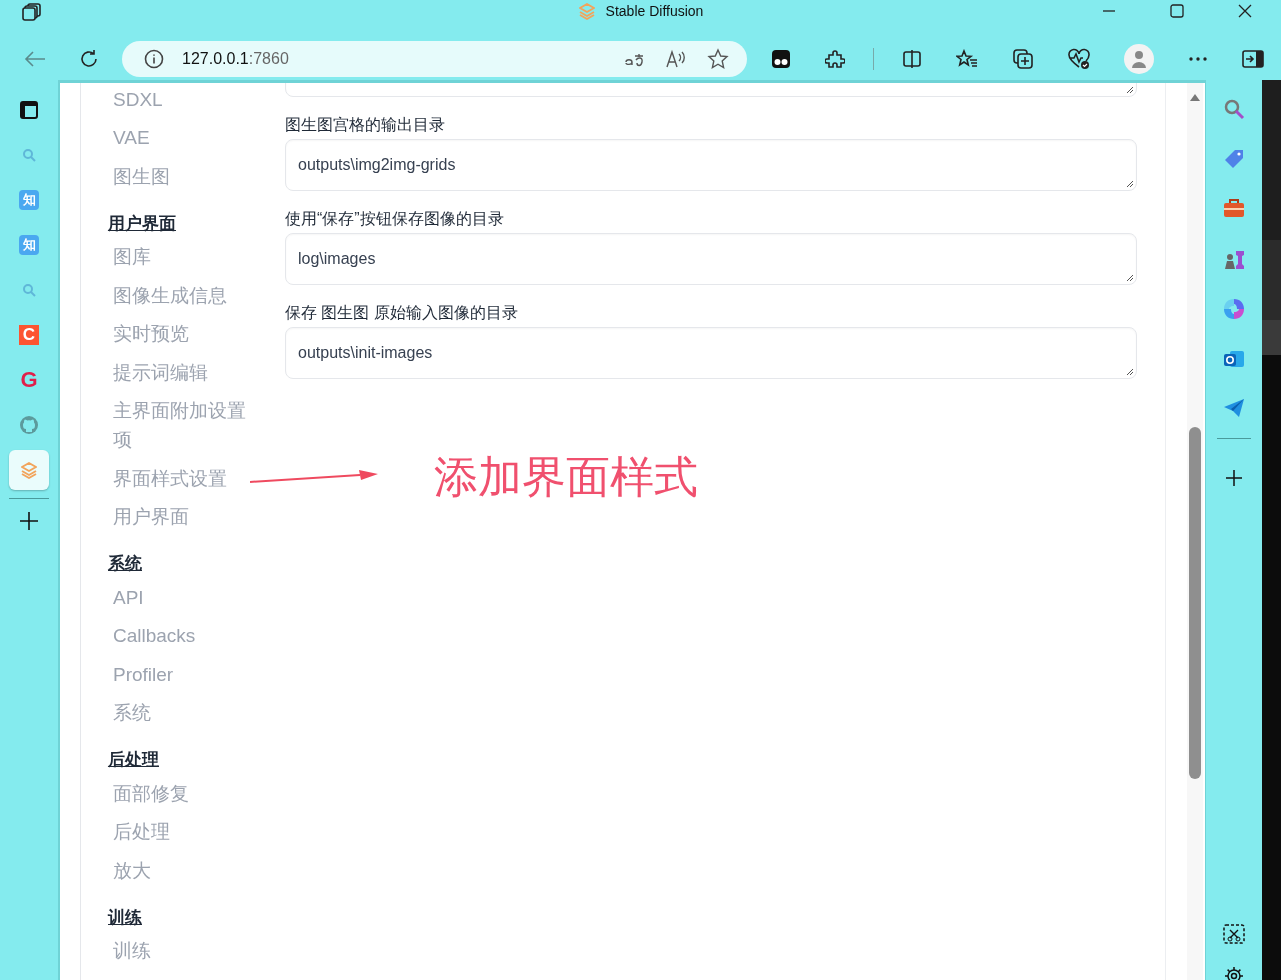 Image resolution: width=1281 pixels, height=980 pixels. What do you see at coordinates (183, 425) in the screenshot?
I see `nav-item: 主界面附加设置项` at bounding box center [183, 425].